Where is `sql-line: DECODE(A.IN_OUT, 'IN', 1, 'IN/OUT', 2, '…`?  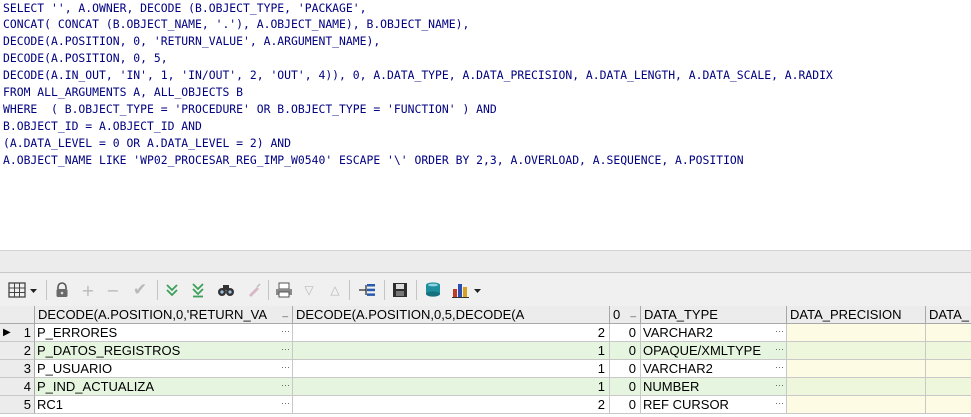
sql-line: DECODE(A.IN_OUT, 'IN', 1, 'IN/OUT', 2, '… is located at coordinates (418, 75).